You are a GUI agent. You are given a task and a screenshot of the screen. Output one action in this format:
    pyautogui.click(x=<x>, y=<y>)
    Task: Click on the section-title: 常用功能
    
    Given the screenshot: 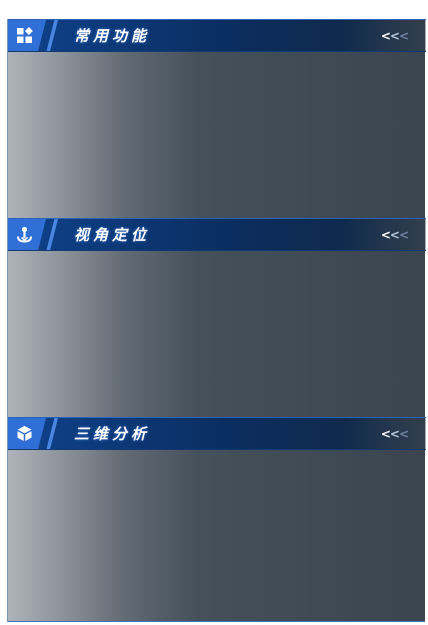 What is the action you would take?
    pyautogui.click(x=112, y=36)
    